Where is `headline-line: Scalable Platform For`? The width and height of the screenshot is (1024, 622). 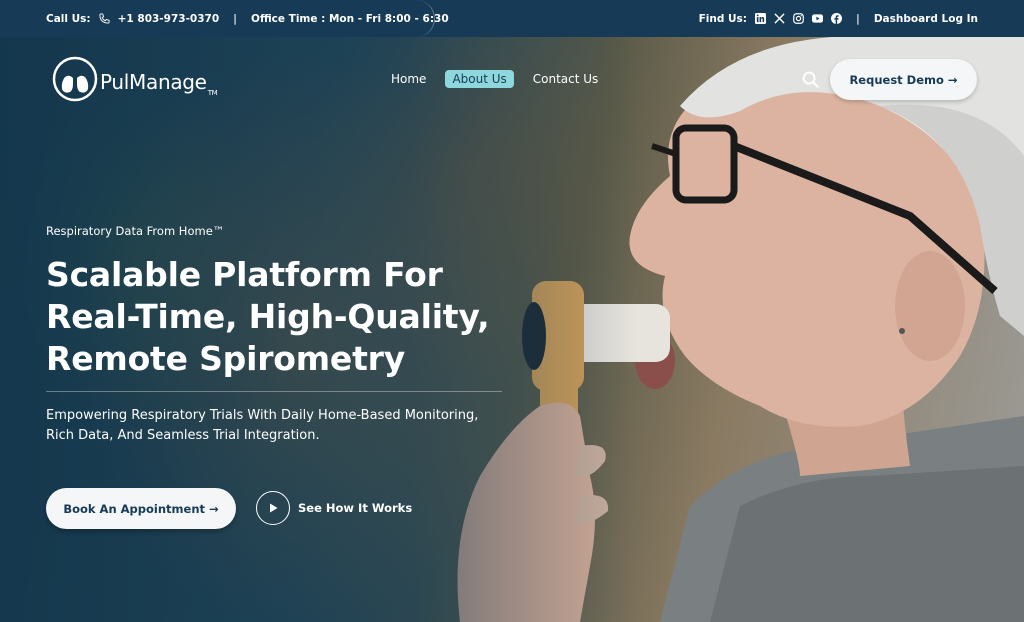
headline-line: Scalable Platform For is located at coordinates (244, 274).